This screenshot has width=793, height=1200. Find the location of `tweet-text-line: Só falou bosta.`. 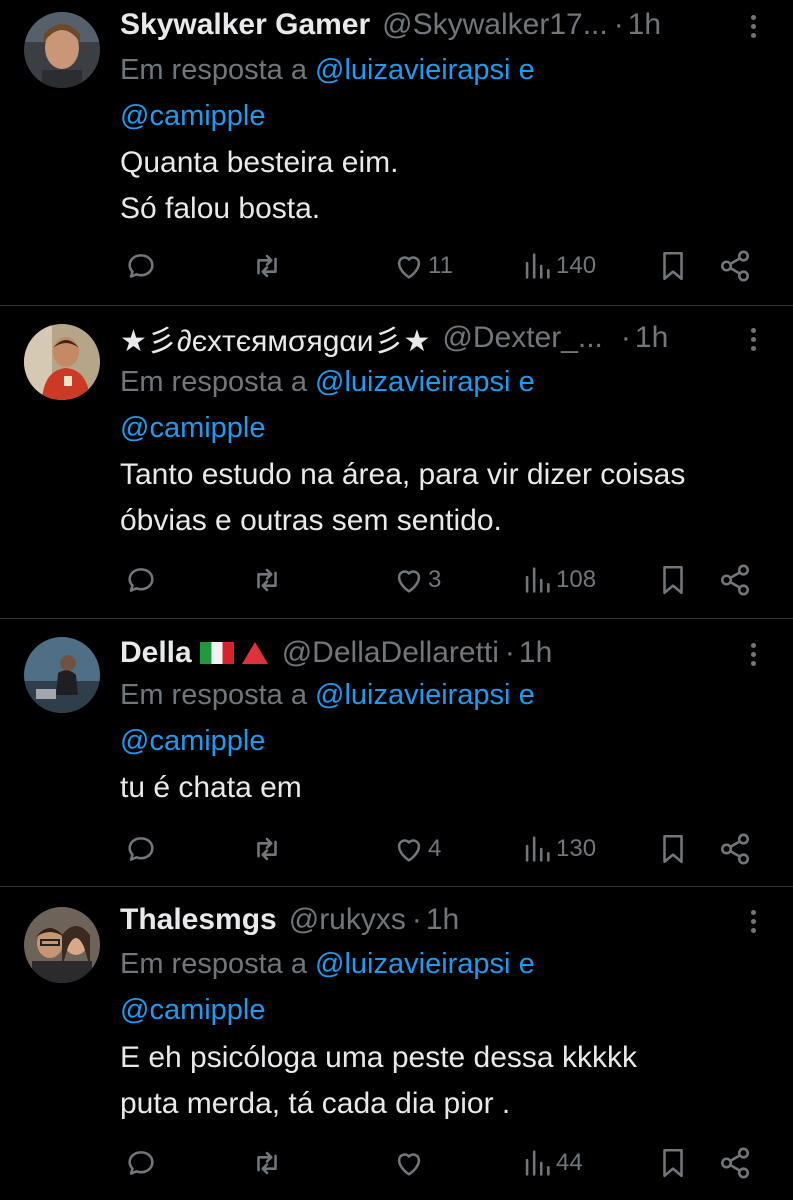

tweet-text-line: Só falou bosta. is located at coordinates (220, 208).